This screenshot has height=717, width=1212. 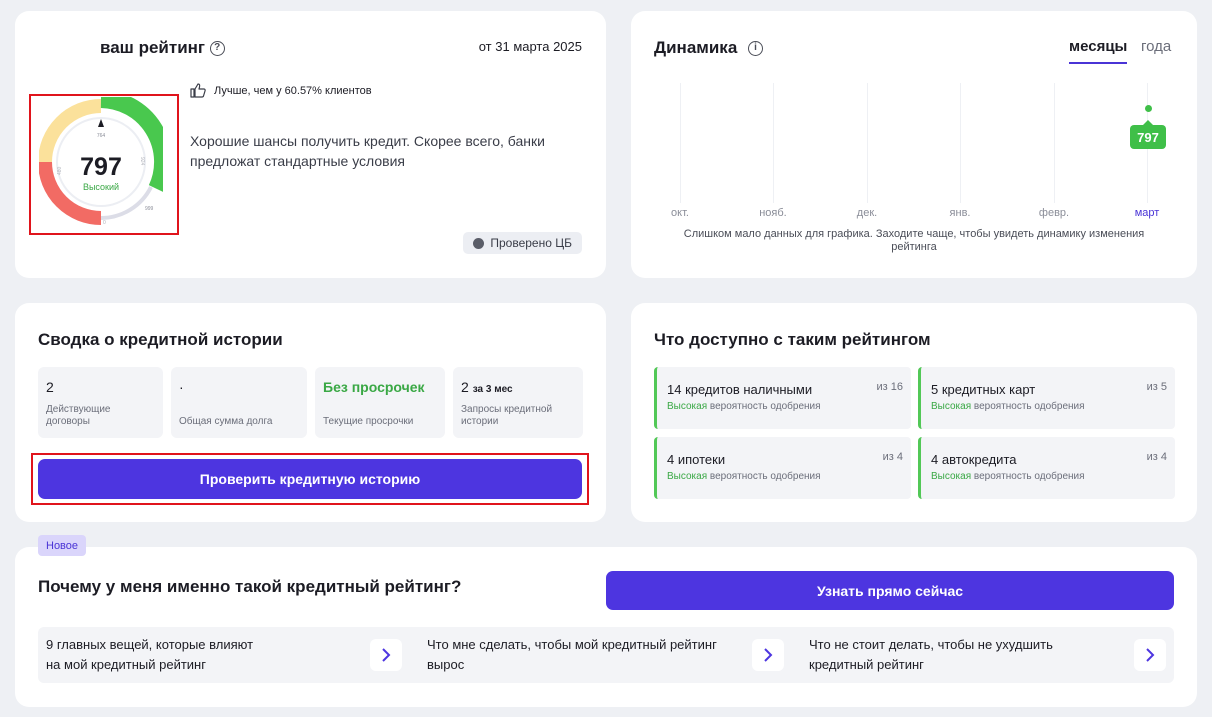 What do you see at coordinates (530, 46) in the screenshot?
I see `rating-date: от 31 марта 2025` at bounding box center [530, 46].